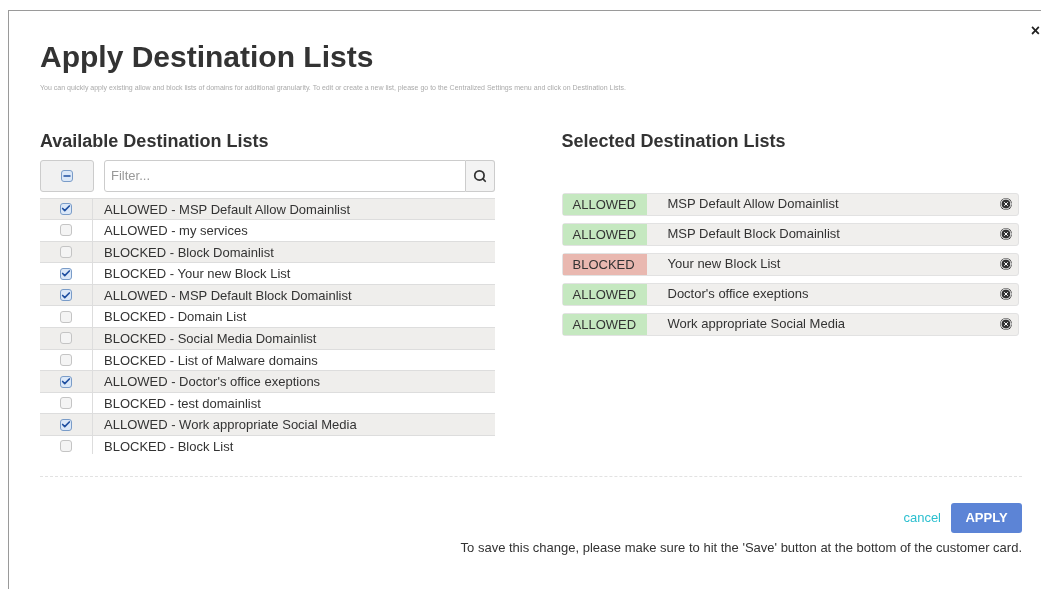  What do you see at coordinates (604, 264) in the screenshot?
I see `status-tag: BLOCKED` at bounding box center [604, 264].